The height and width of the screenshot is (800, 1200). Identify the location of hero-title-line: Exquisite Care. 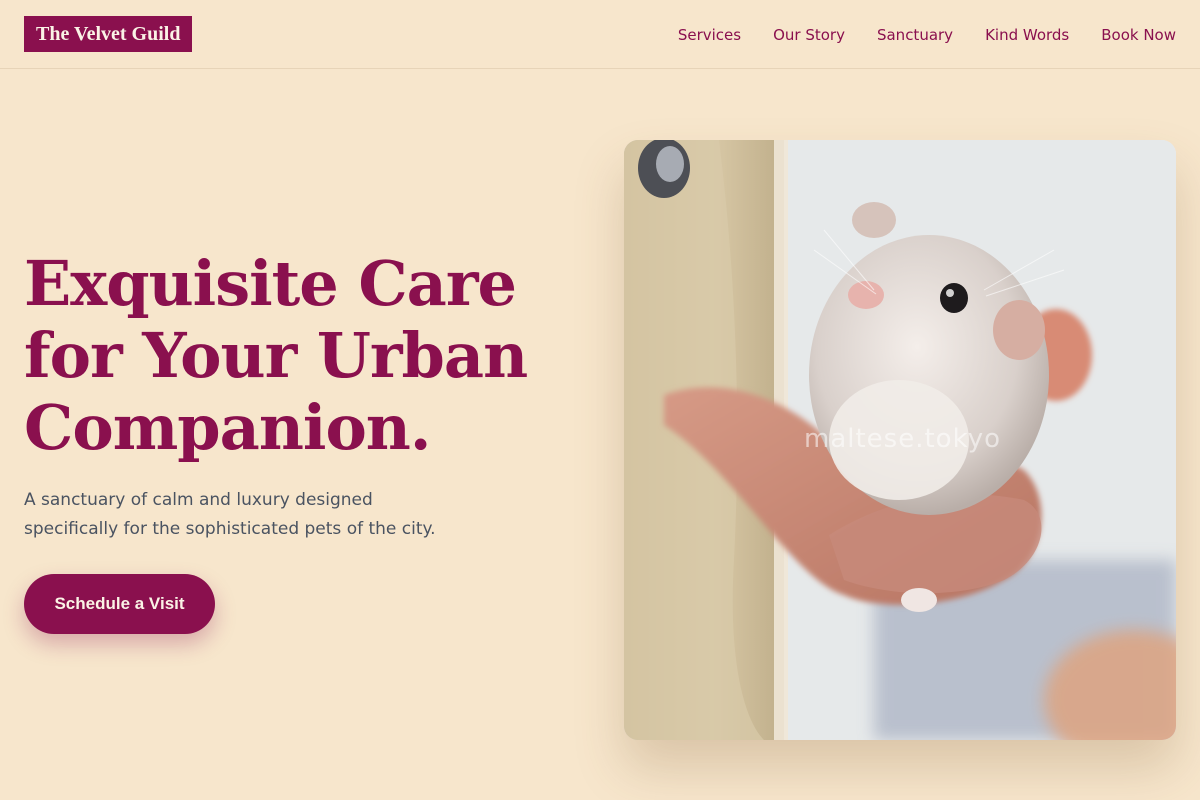
(270, 283).